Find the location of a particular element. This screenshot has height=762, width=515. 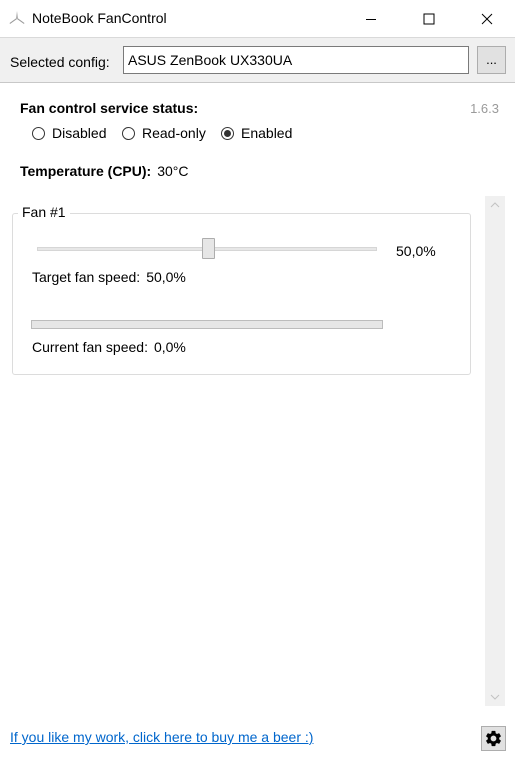

current-speed-row: Current fan speed: 0,0% is located at coordinates (109, 347).